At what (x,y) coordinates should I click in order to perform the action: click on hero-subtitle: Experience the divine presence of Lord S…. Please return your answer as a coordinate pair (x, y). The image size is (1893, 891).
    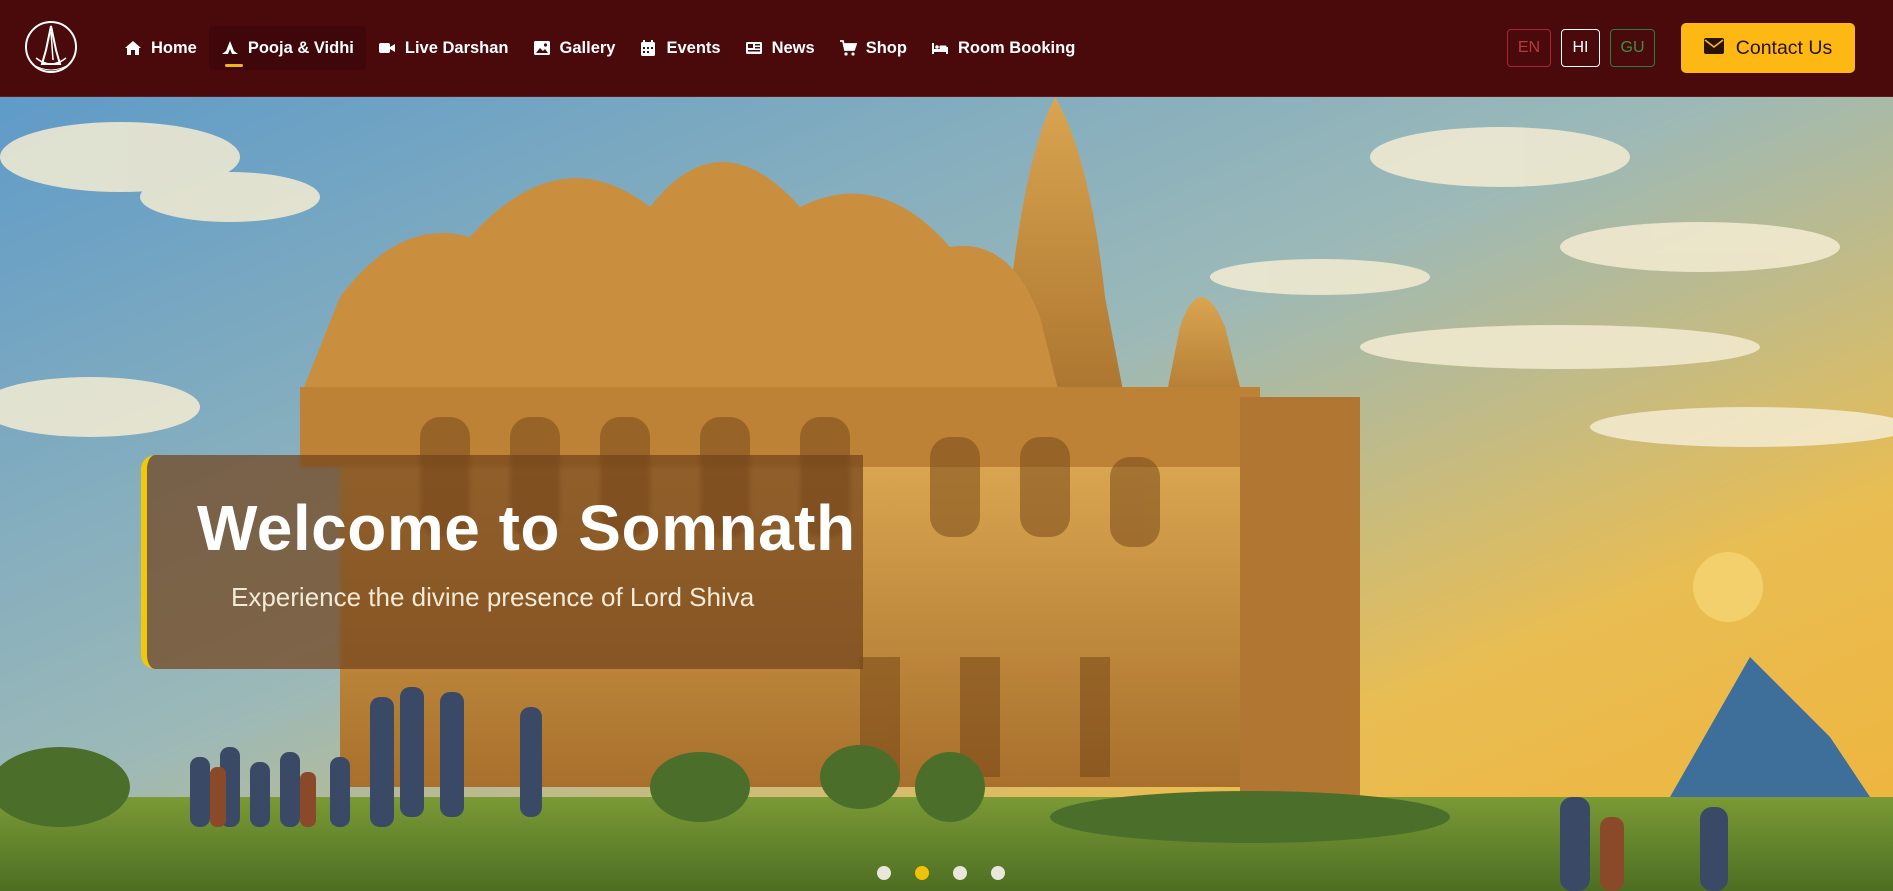
    Looking at the image, I should click on (493, 597).